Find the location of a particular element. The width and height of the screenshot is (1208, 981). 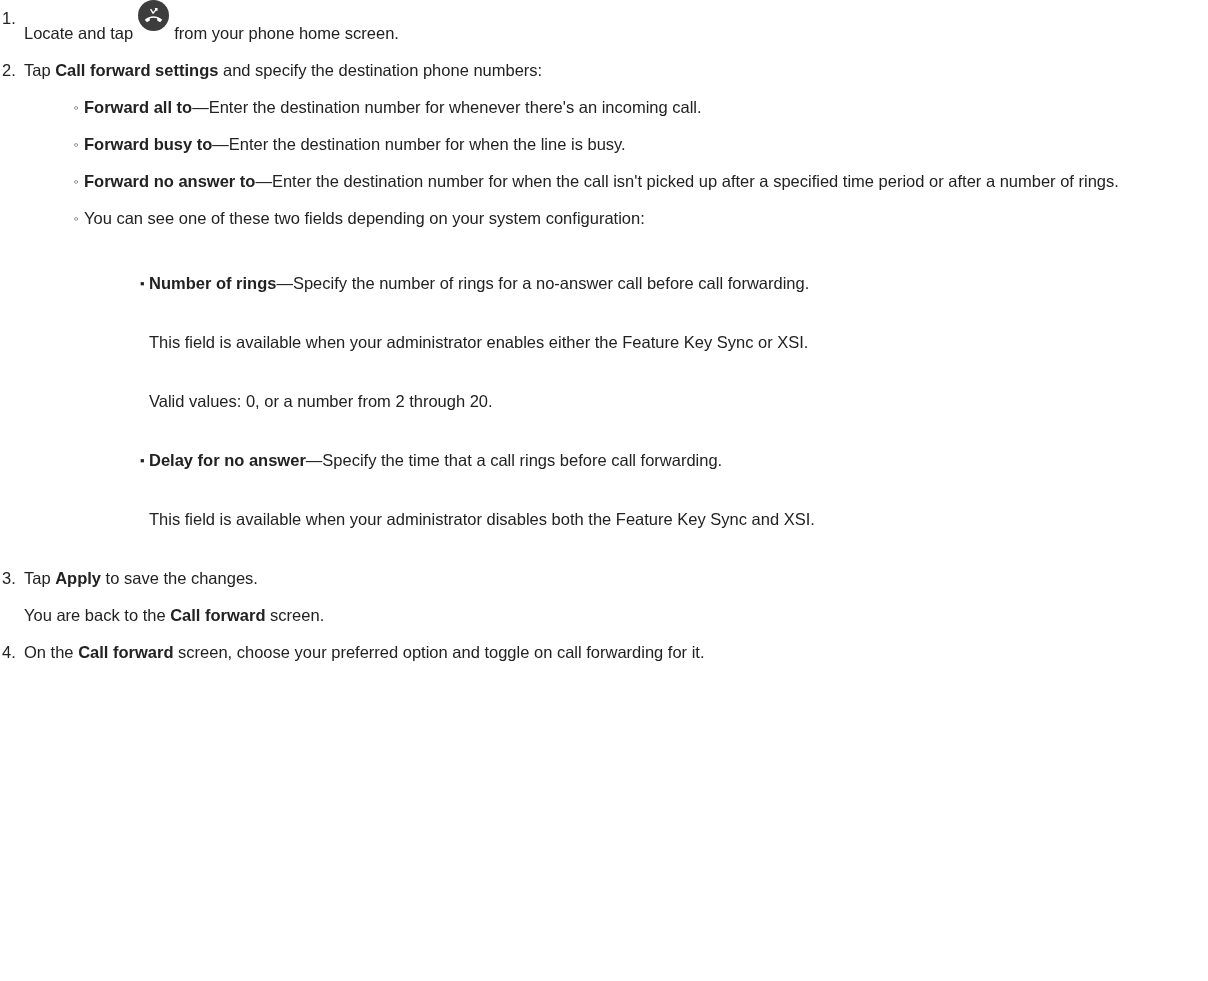

list-text: from your phone home screen. is located at coordinates (286, 33).